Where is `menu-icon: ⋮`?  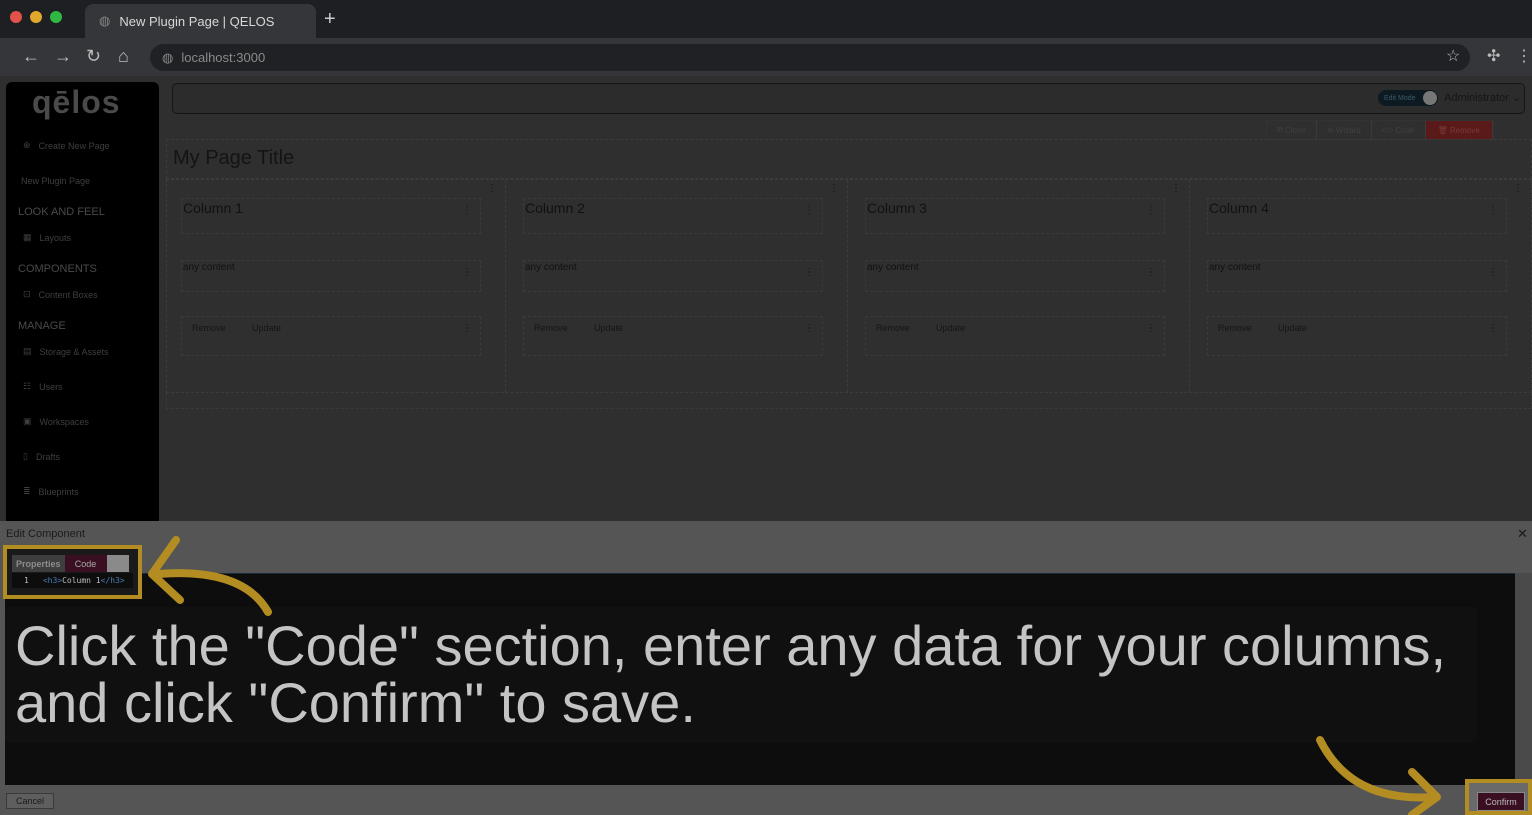
menu-icon: ⋮ is located at coordinates (1524, 56).